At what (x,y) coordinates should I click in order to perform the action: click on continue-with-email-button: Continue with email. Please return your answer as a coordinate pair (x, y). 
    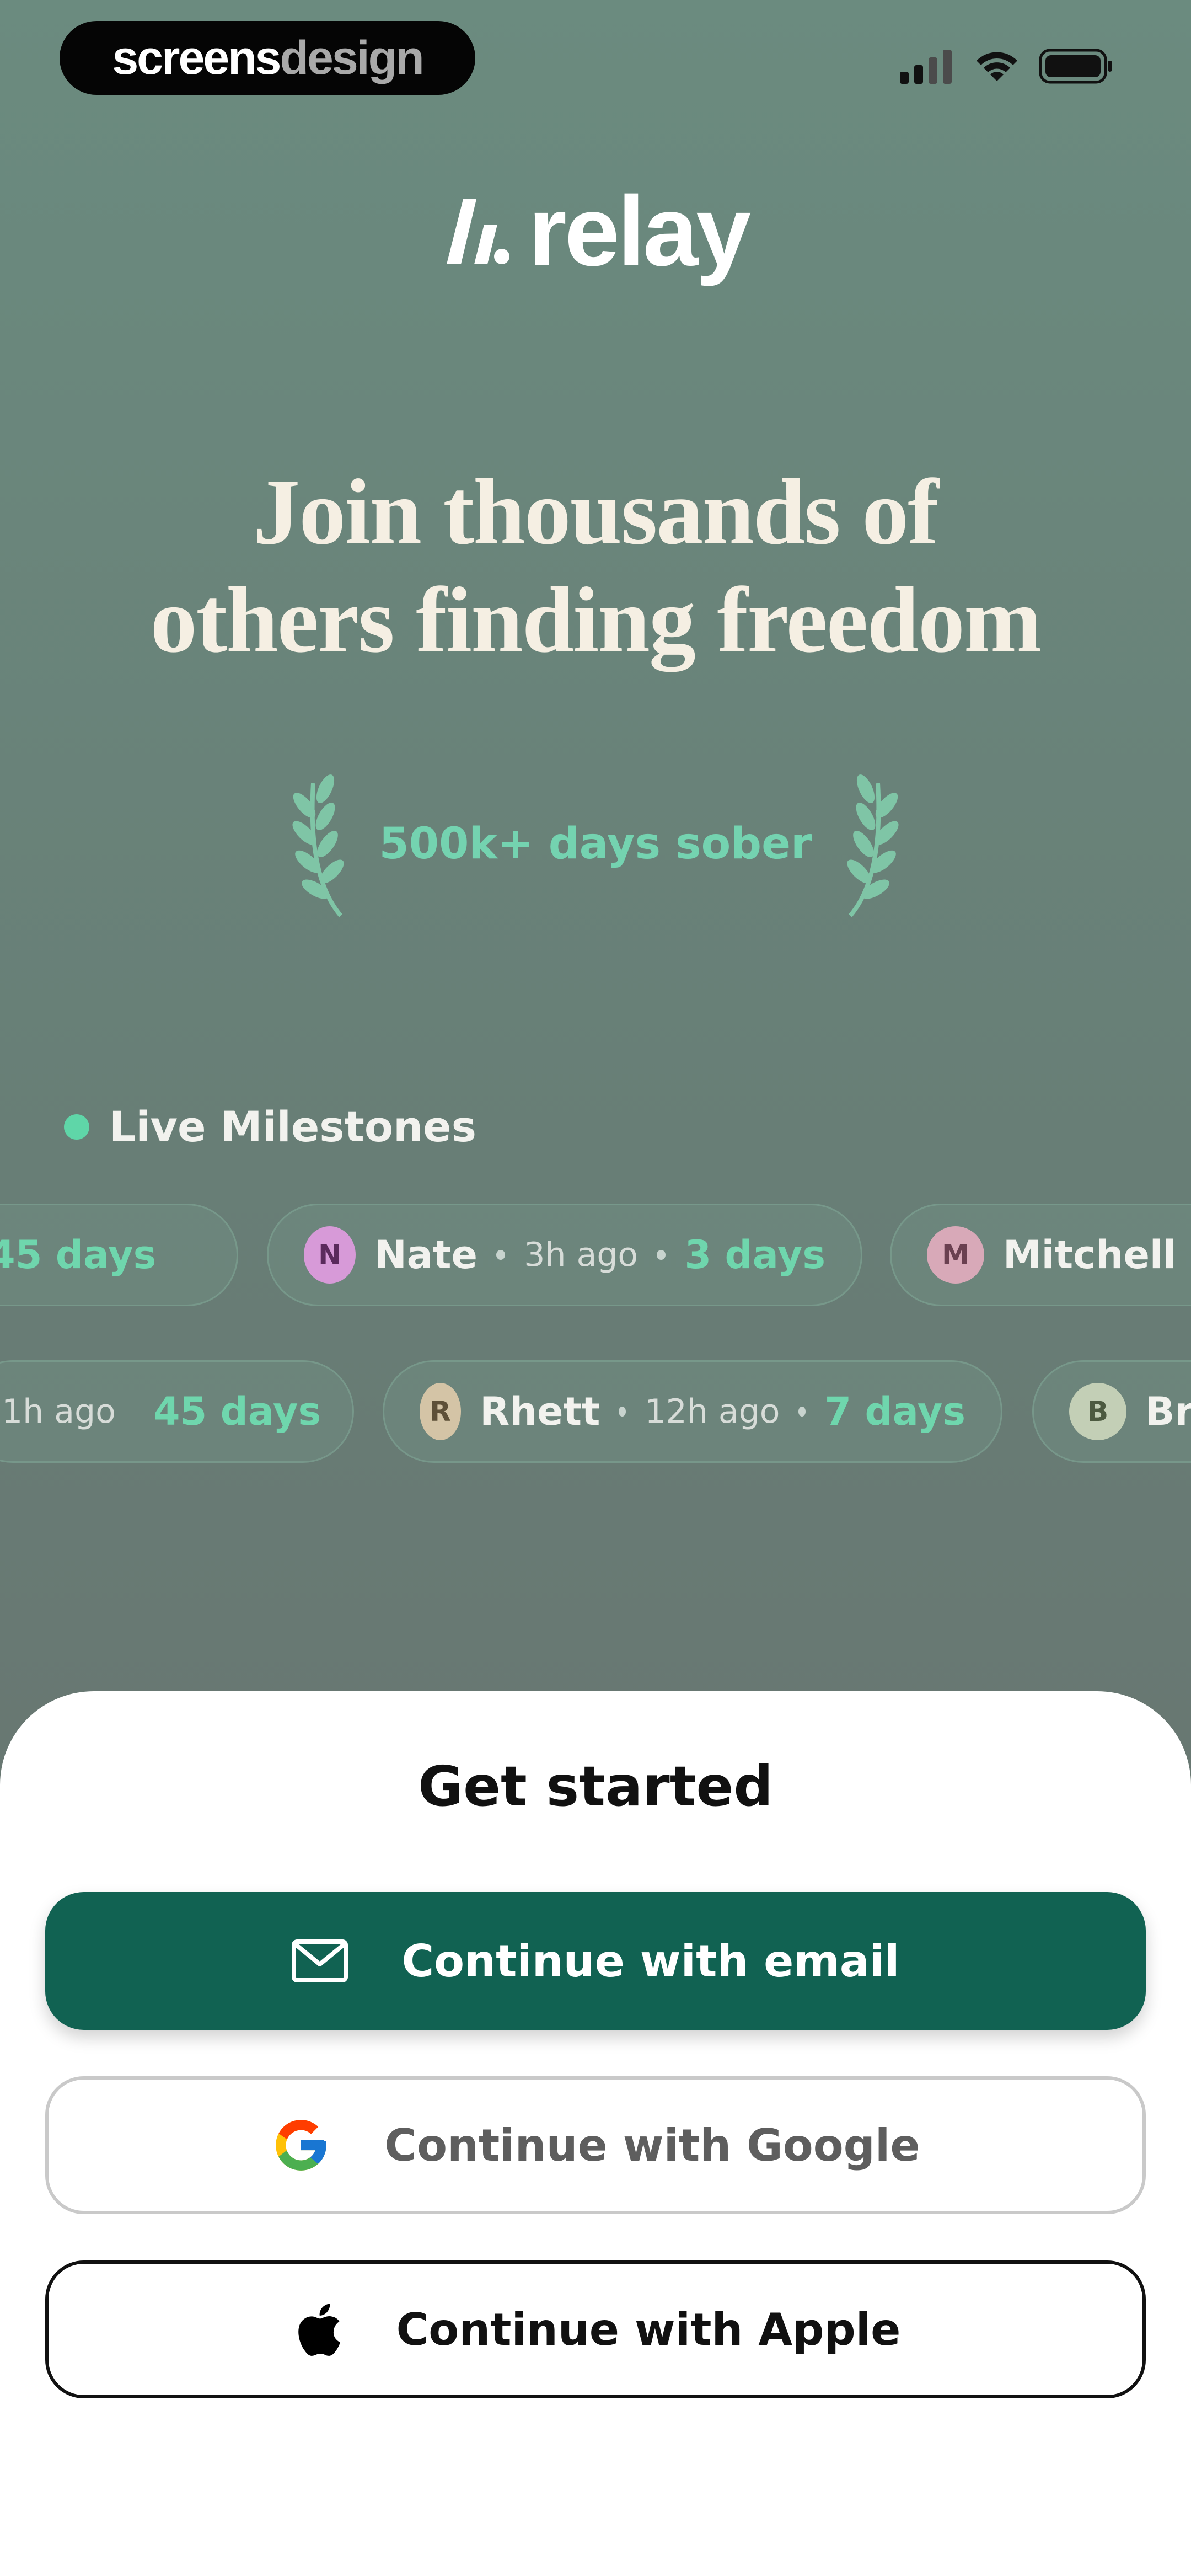
    Looking at the image, I should click on (595, 1961).